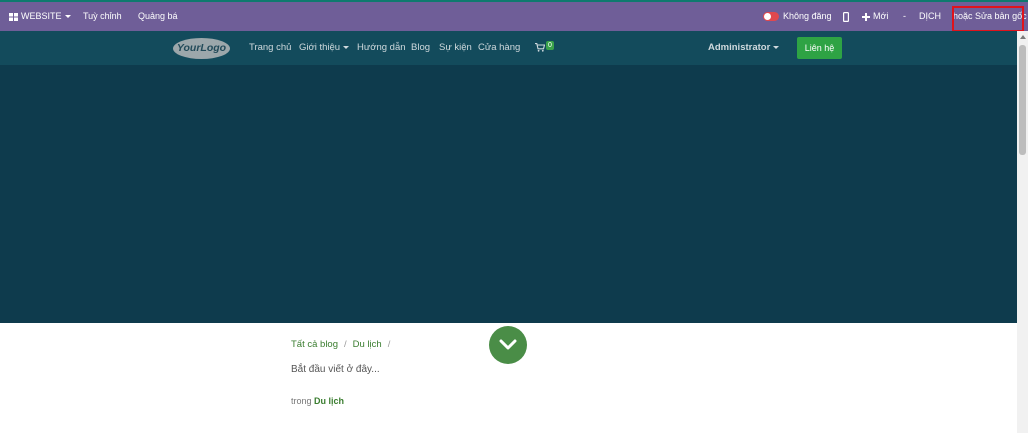  What do you see at coordinates (881, 16) in the screenshot?
I see `new-content-label: Mới` at bounding box center [881, 16].